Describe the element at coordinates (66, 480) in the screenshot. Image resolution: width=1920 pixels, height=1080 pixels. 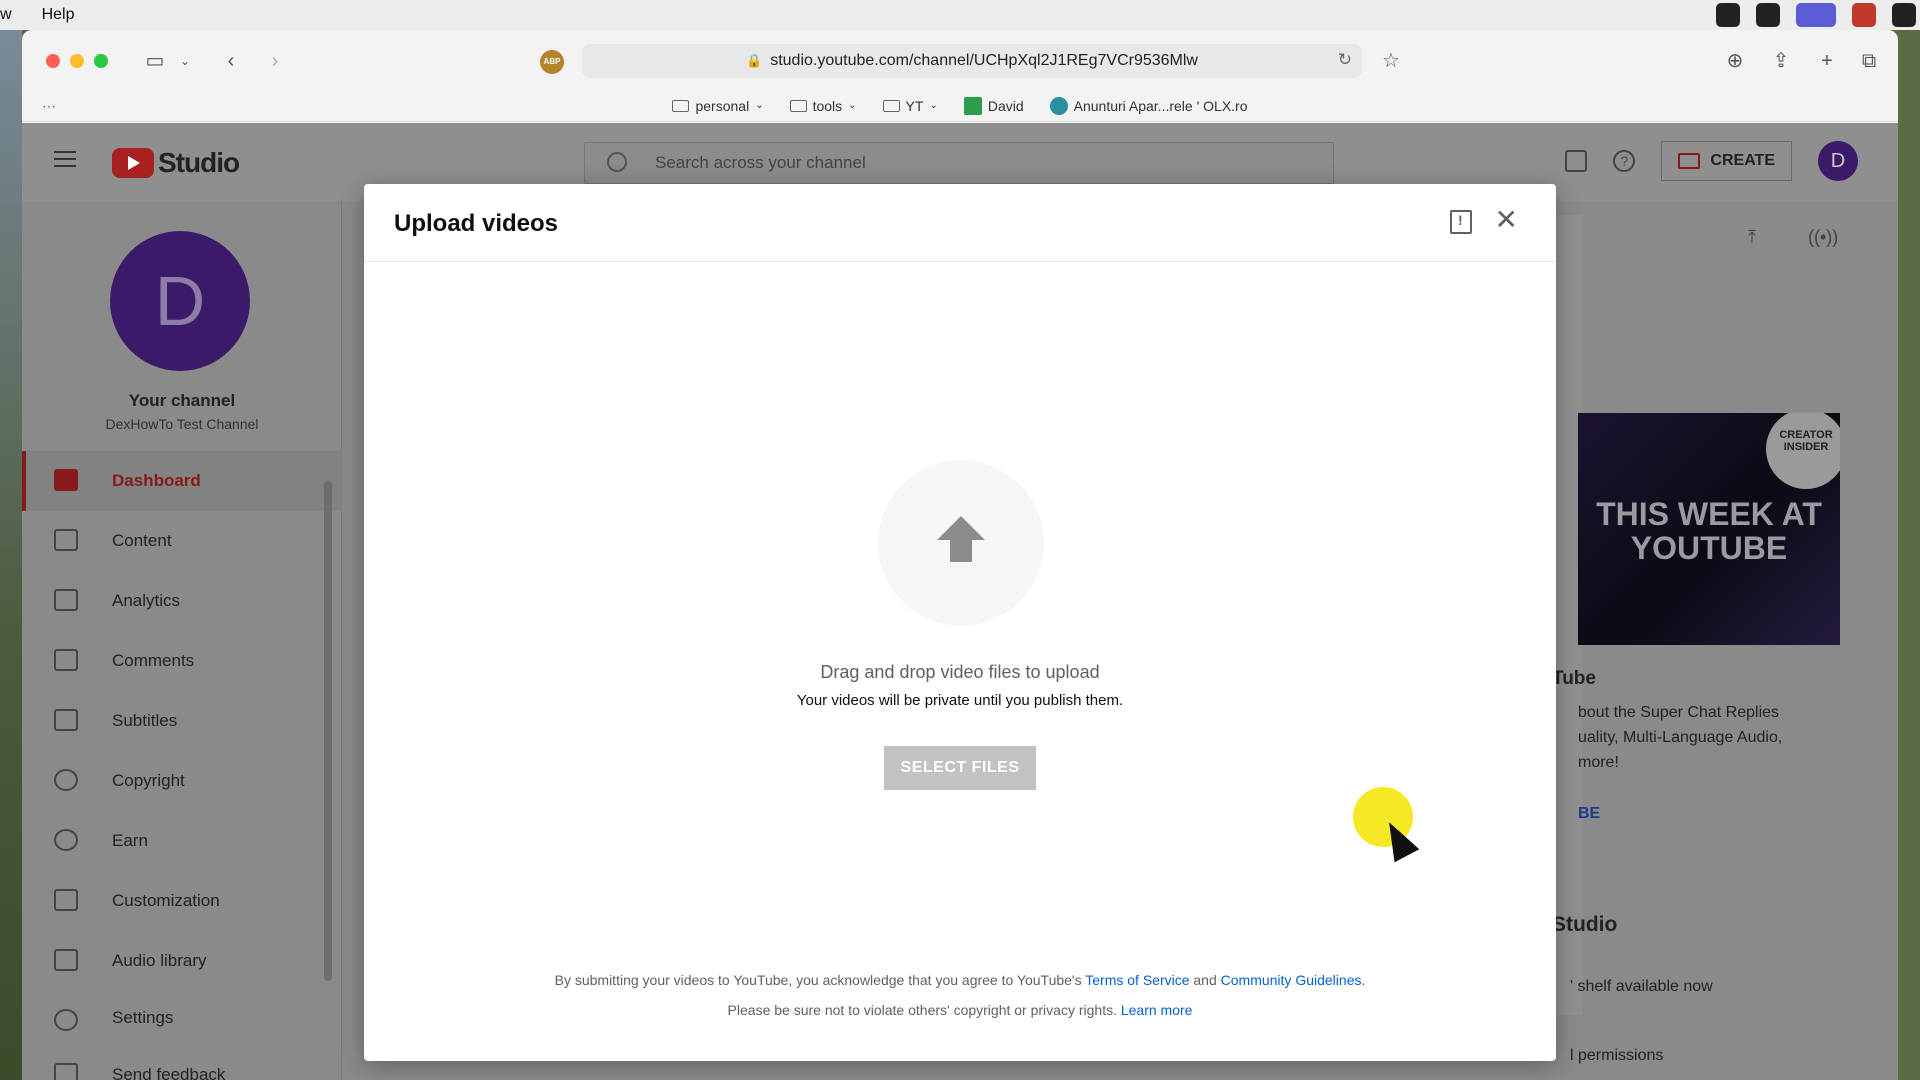
I see `dashboard-icon` at that location.